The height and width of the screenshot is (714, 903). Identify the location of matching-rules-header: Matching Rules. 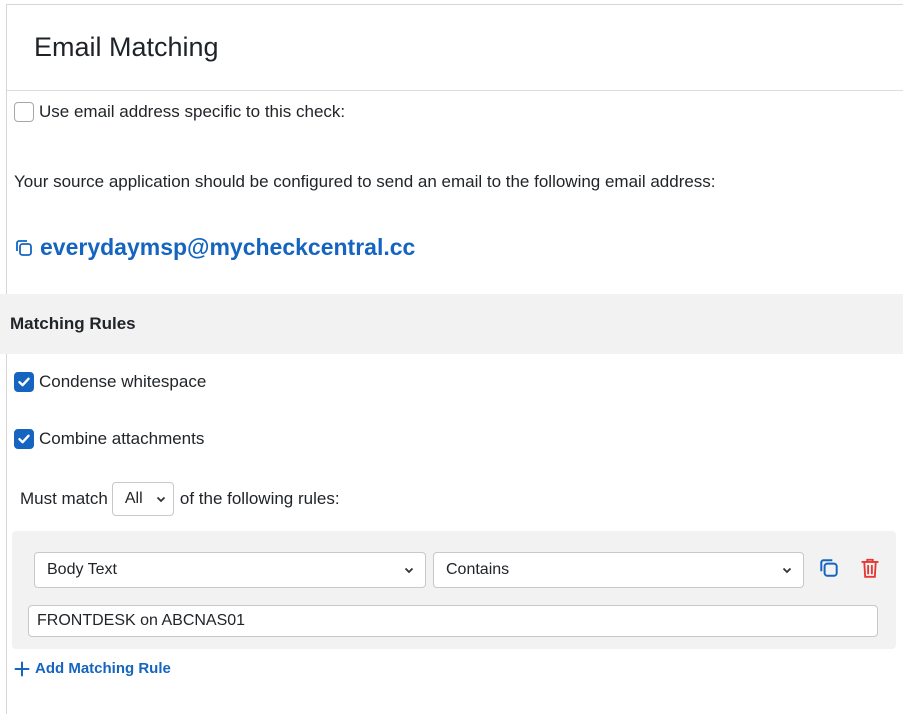
(451, 324).